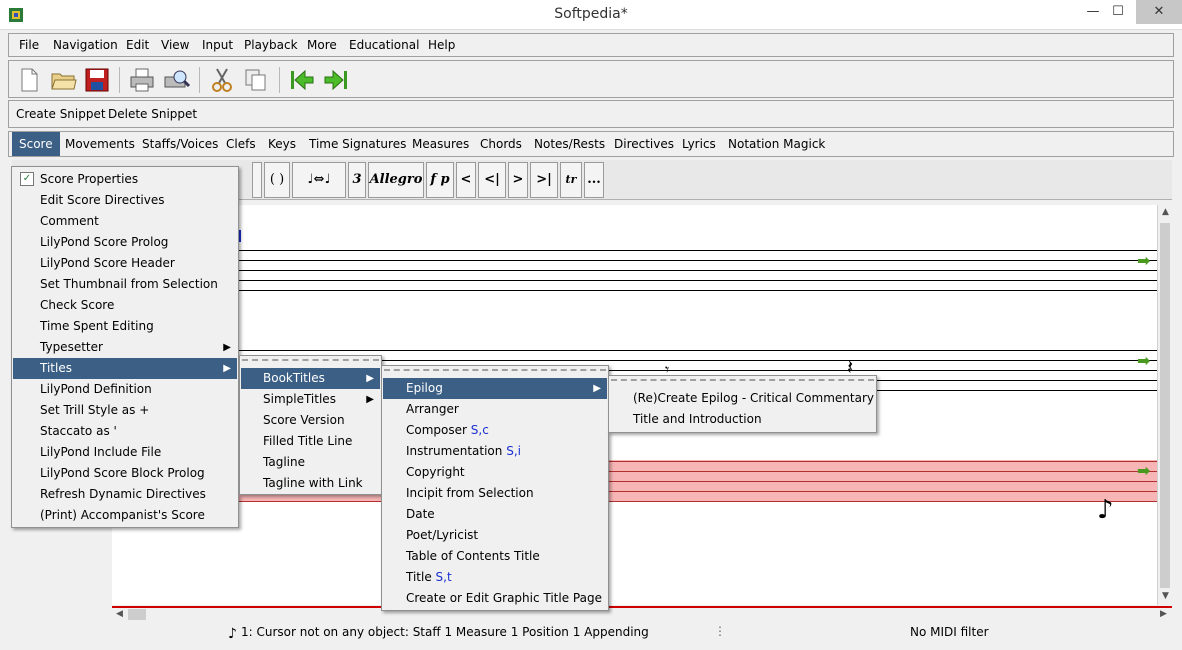 The width and height of the screenshot is (1182, 650). What do you see at coordinates (97, 80) in the screenshot?
I see `save-icon` at bounding box center [97, 80].